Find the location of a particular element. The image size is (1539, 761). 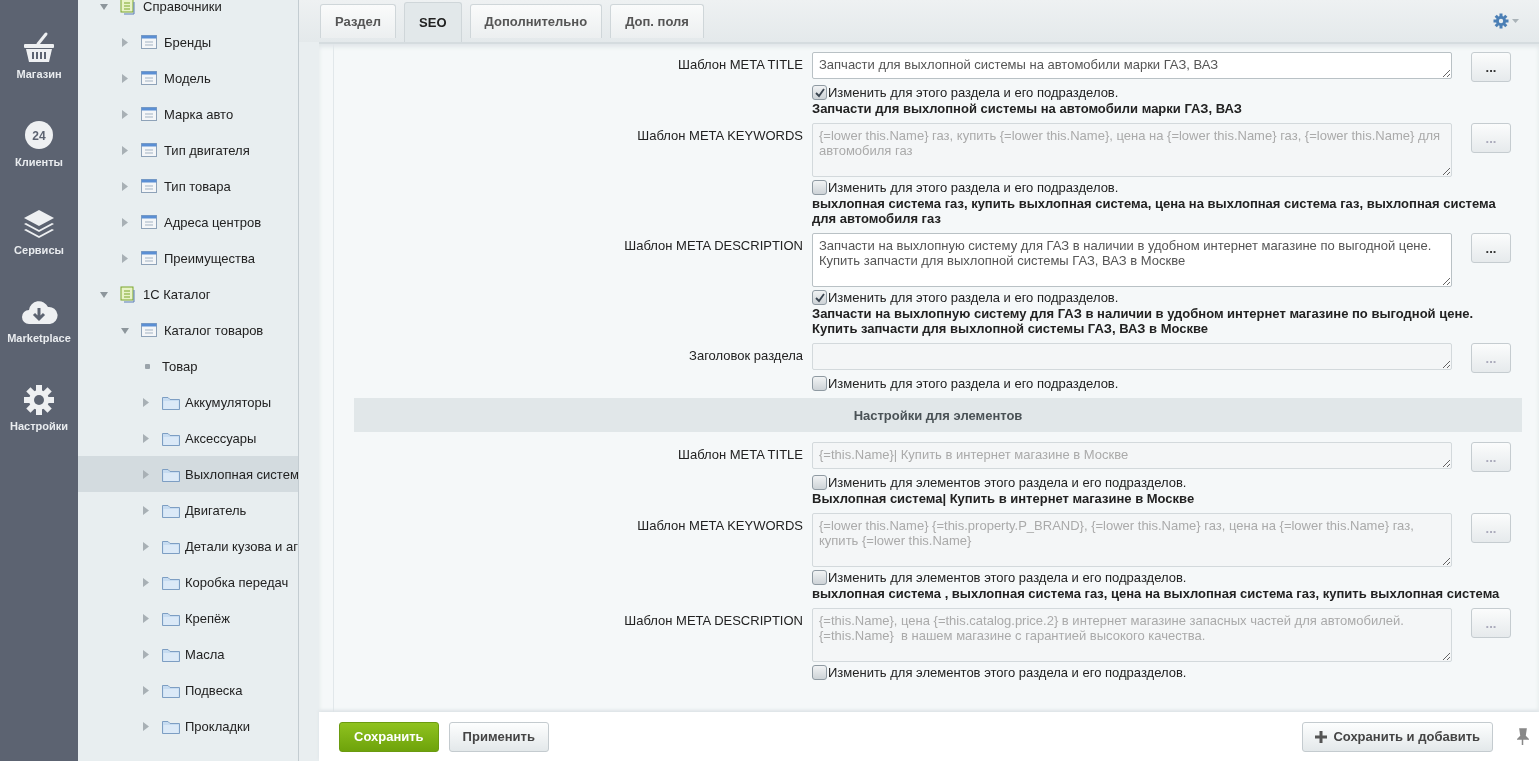

nav-item: Сервисы is located at coordinates (39, 250).